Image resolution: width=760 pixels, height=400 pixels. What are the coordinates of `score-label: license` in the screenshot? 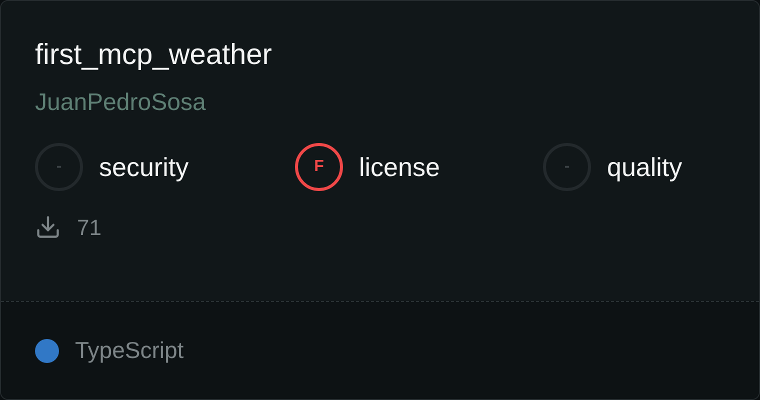 It's located at (399, 167).